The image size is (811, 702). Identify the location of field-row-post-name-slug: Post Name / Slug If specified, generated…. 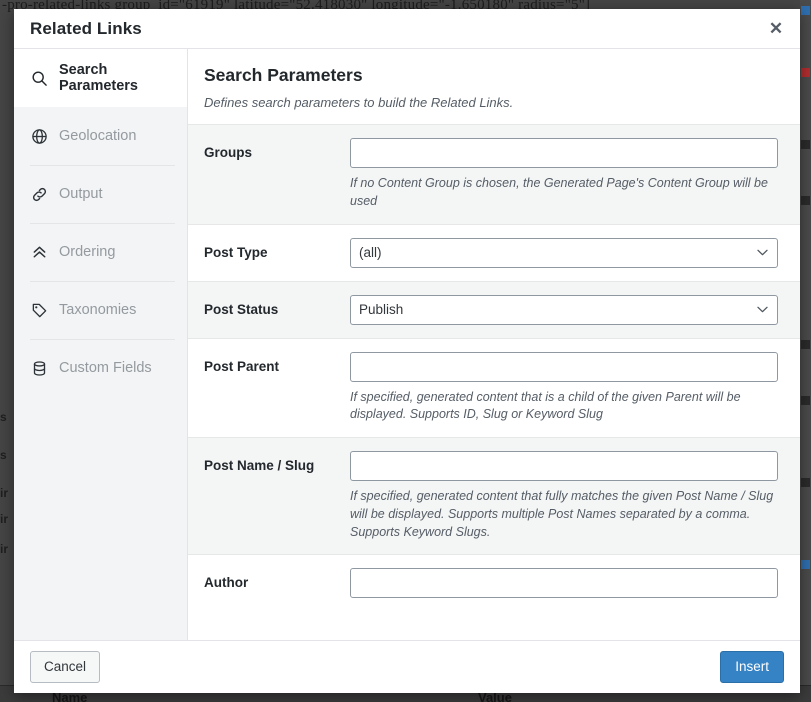
(494, 496).